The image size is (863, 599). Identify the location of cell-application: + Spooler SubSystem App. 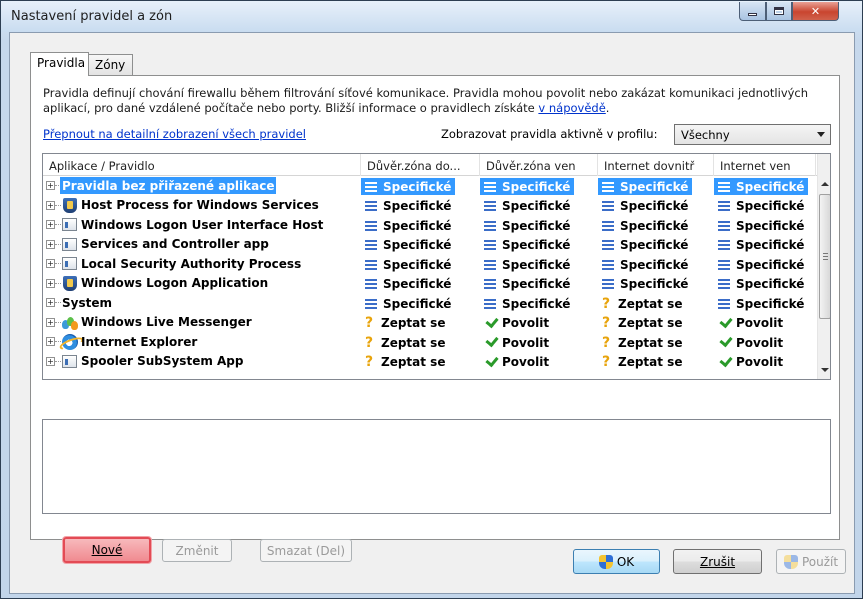
(202, 362).